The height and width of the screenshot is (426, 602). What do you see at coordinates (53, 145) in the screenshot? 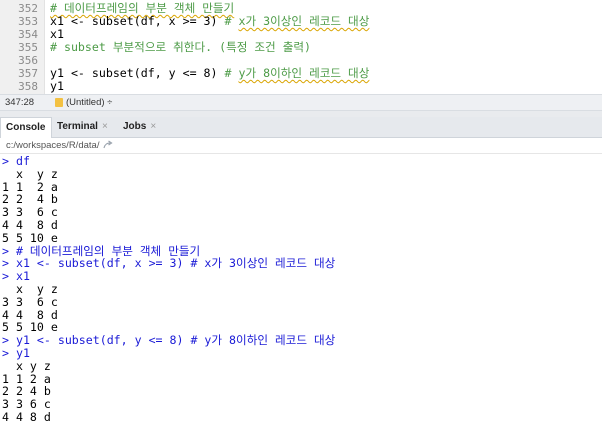
I see `working-directory-path: c:/workspaces/R/data/` at bounding box center [53, 145].